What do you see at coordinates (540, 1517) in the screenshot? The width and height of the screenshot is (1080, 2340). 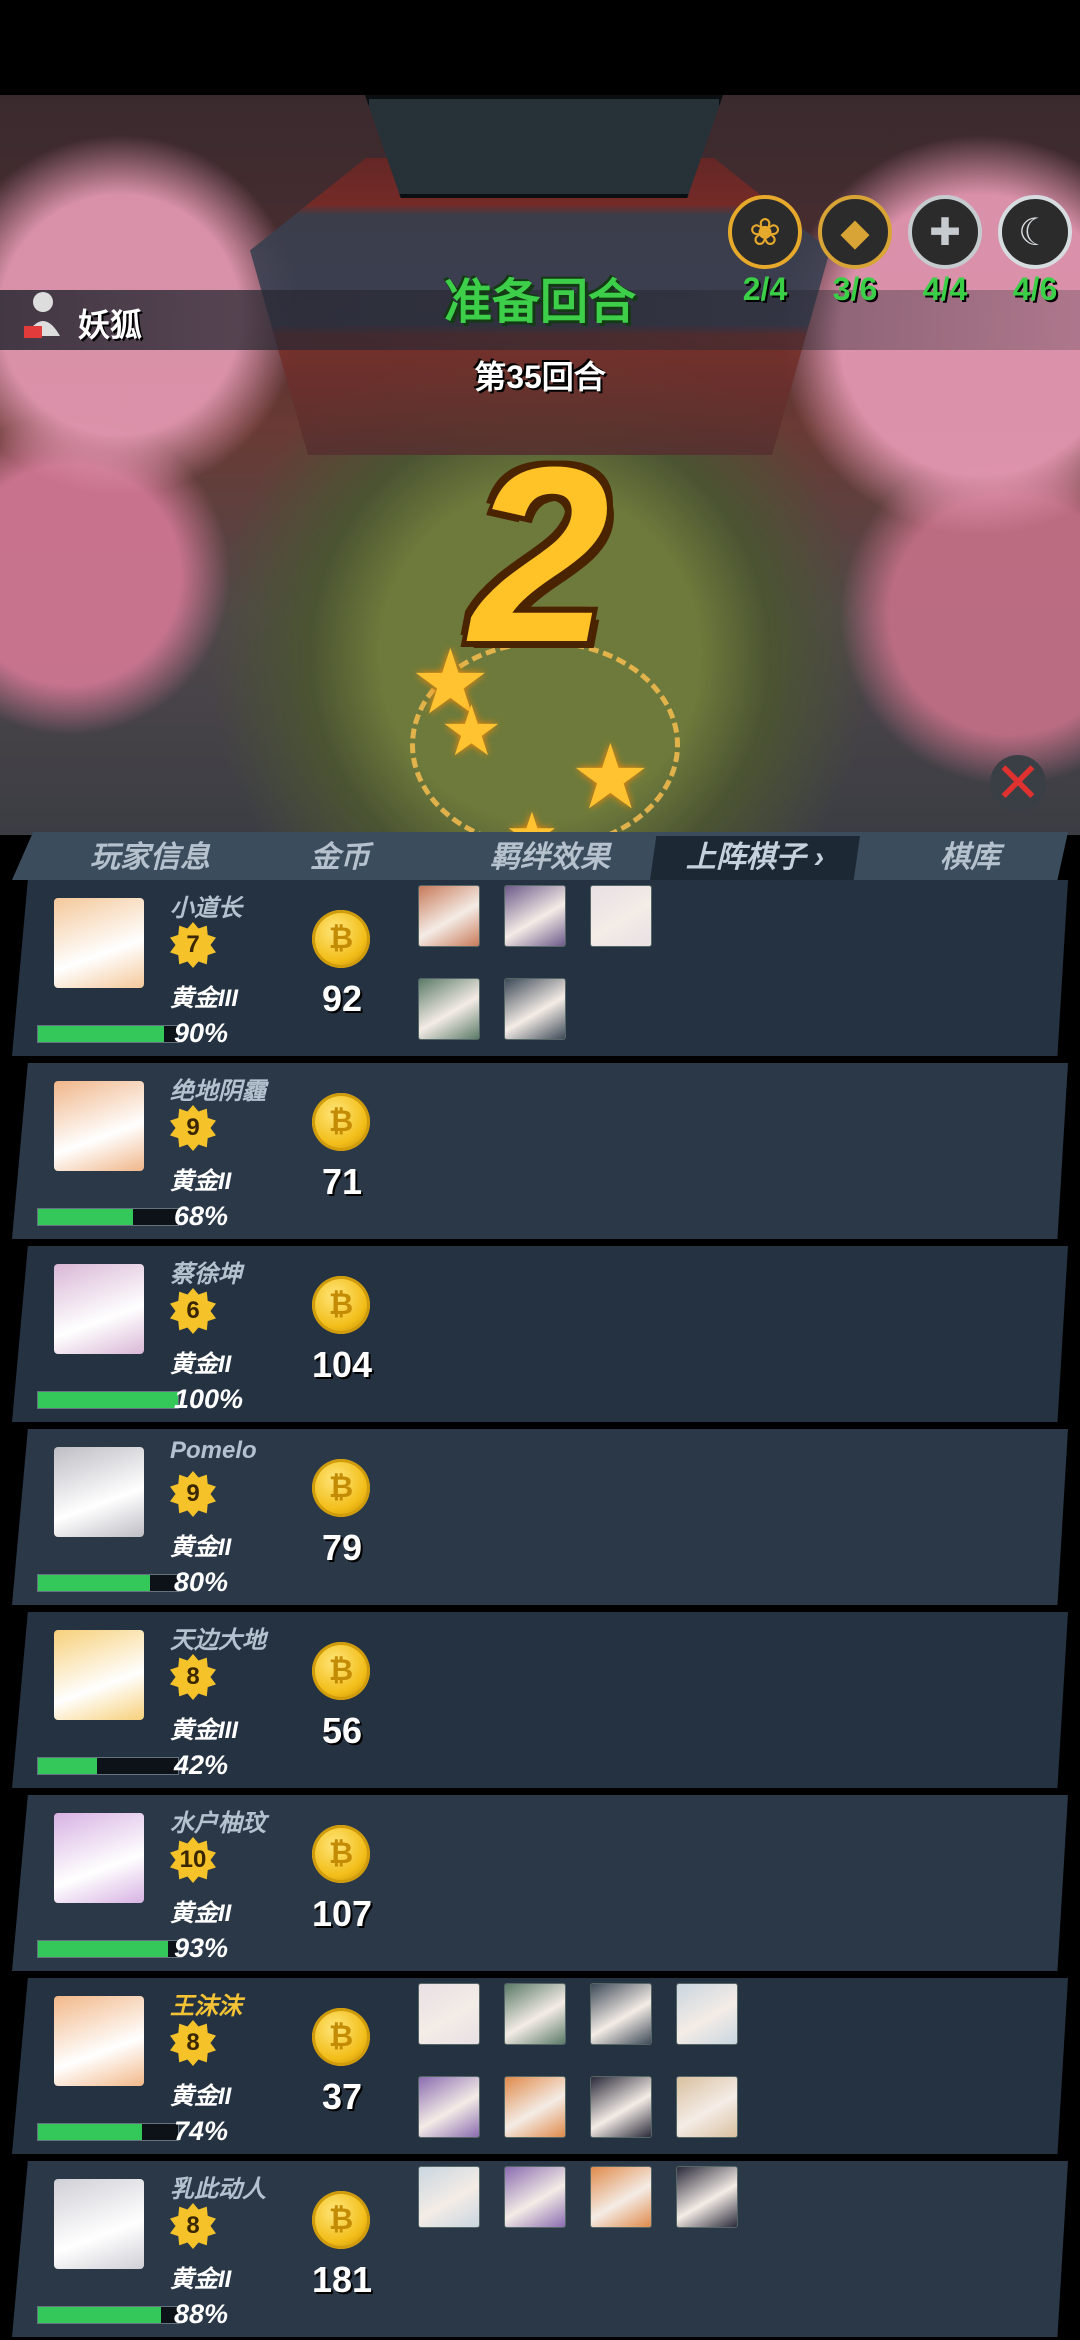 I see `player-row: Pomelo 9 黄金II 80% ₿ 79` at bounding box center [540, 1517].